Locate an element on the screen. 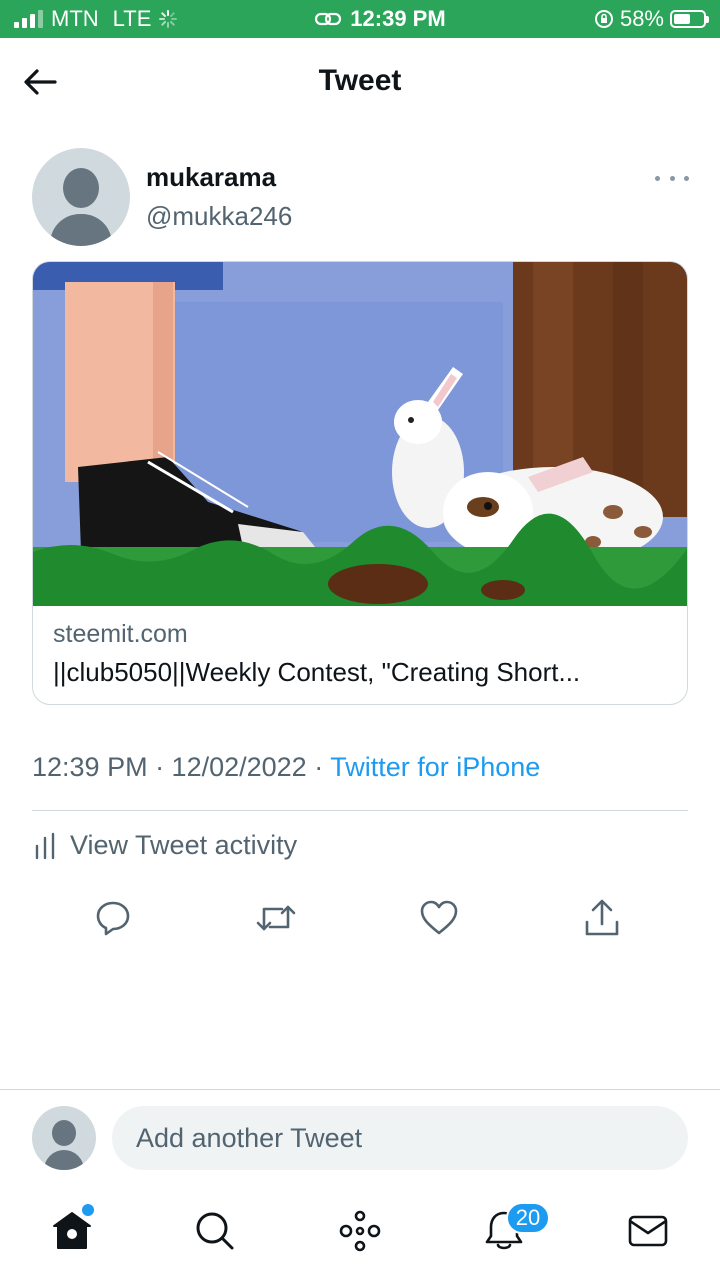 This screenshot has width=720, height=1280. status-right: 58% is located at coordinates (622, 19).